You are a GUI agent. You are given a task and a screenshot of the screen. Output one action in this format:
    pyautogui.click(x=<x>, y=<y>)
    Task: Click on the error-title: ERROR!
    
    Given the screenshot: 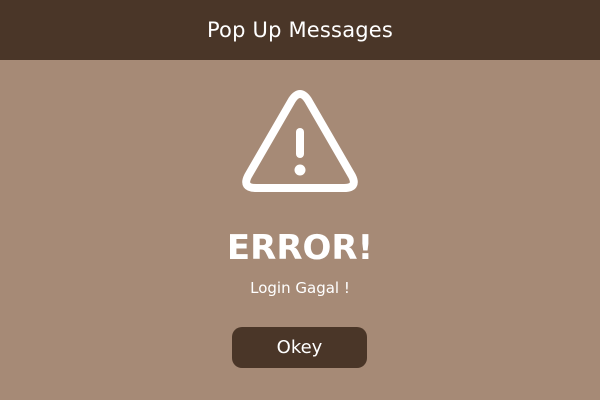 What is the action you would take?
    pyautogui.click(x=300, y=248)
    